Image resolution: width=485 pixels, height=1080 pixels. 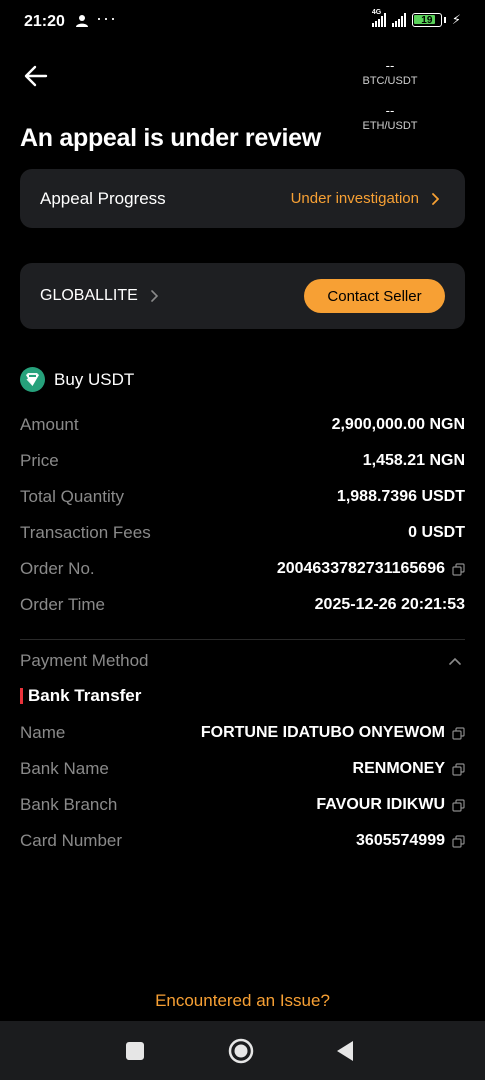 I want to click on detail-value: FORTUNE IDATUBO ONYEWOM, so click(x=322, y=732).